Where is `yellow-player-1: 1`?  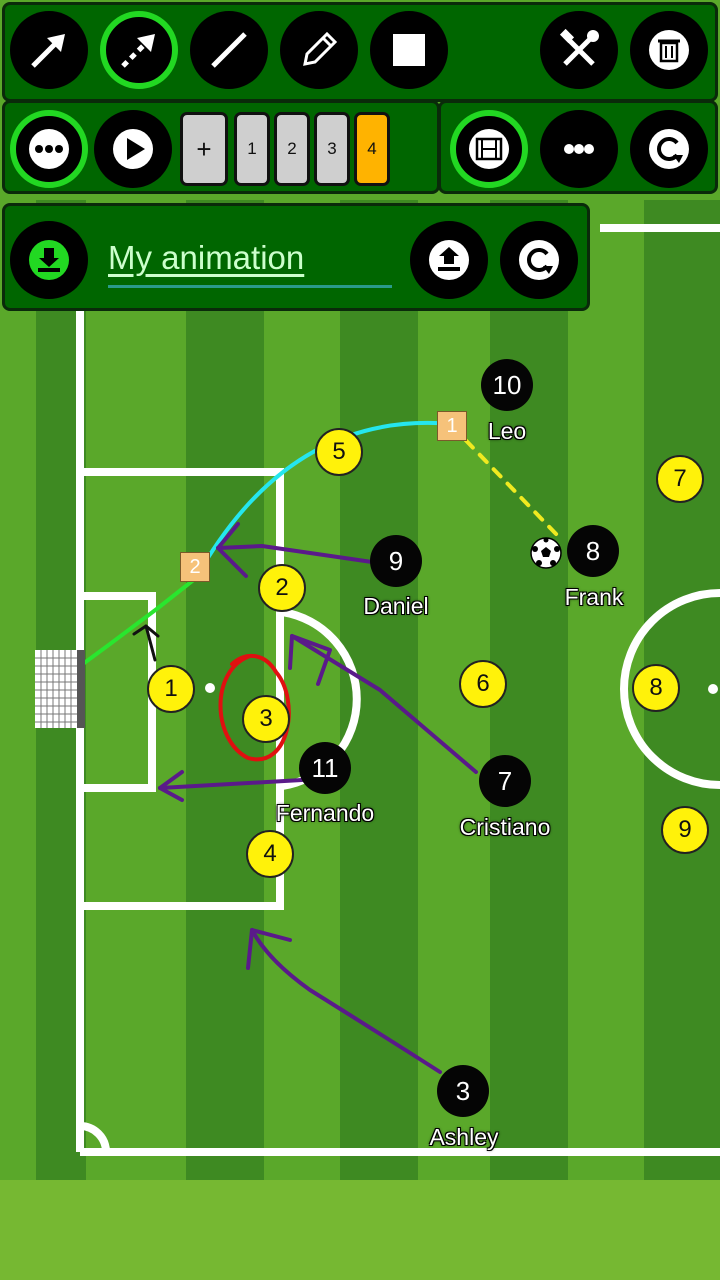 yellow-player-1: 1 is located at coordinates (171, 689).